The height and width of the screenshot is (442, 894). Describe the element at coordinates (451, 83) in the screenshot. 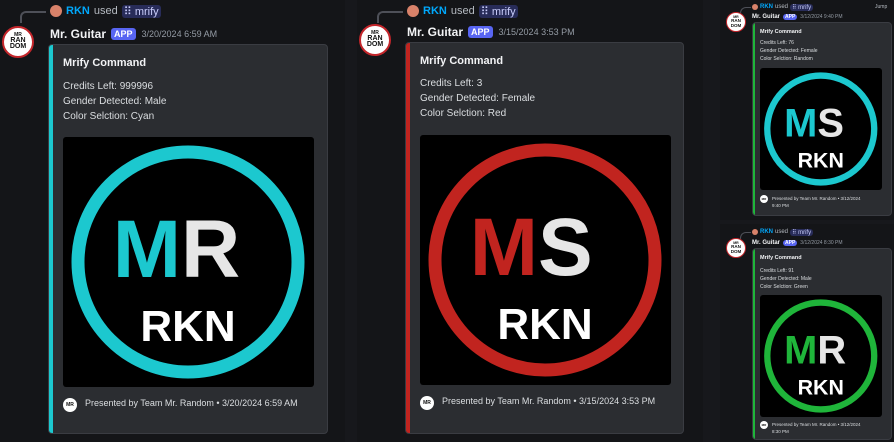

I see `credits-field: Credits Left: 3` at that location.